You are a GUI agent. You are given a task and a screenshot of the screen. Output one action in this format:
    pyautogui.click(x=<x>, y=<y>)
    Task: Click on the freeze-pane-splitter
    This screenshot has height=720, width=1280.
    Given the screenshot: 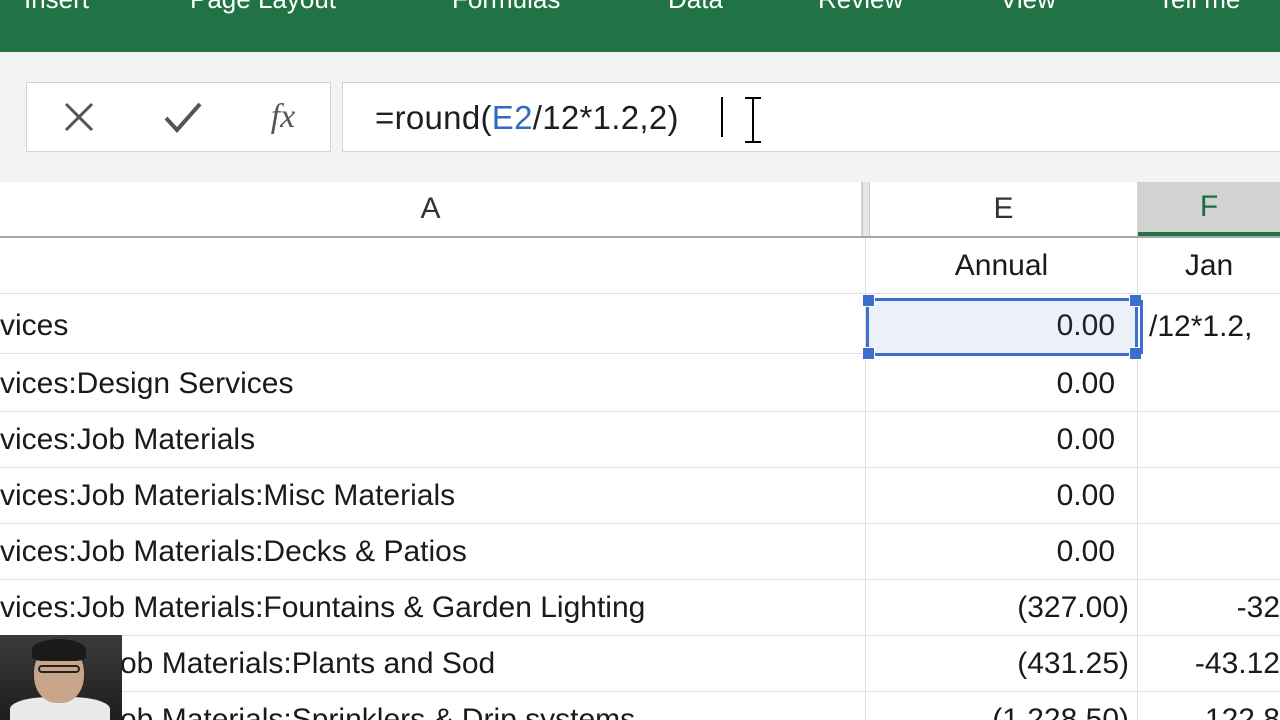 What is the action you would take?
    pyautogui.click(x=866, y=209)
    